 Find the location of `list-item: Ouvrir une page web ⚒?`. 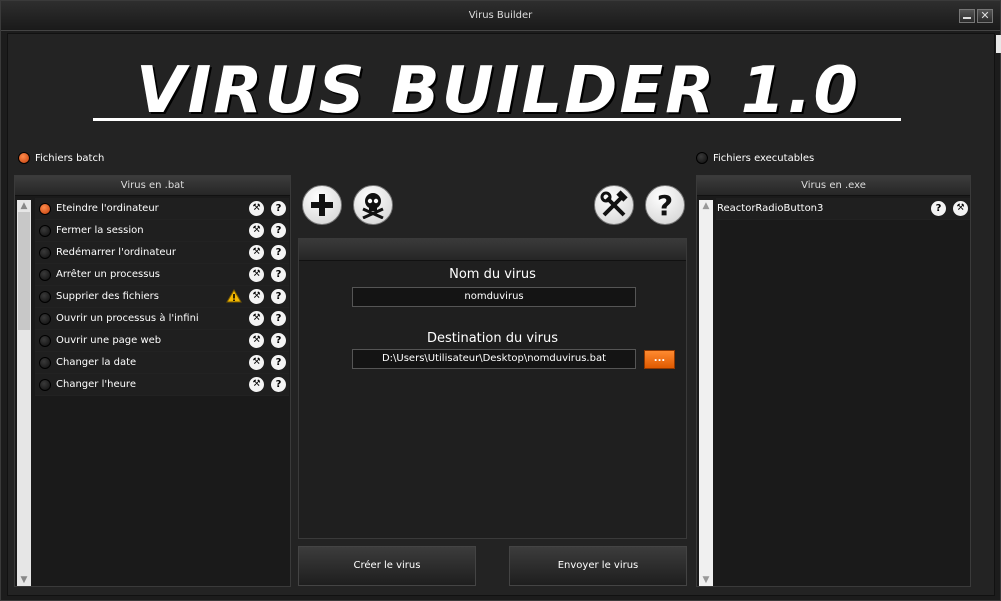

list-item: Ouvrir une page web ⚒? is located at coordinates (162, 341).